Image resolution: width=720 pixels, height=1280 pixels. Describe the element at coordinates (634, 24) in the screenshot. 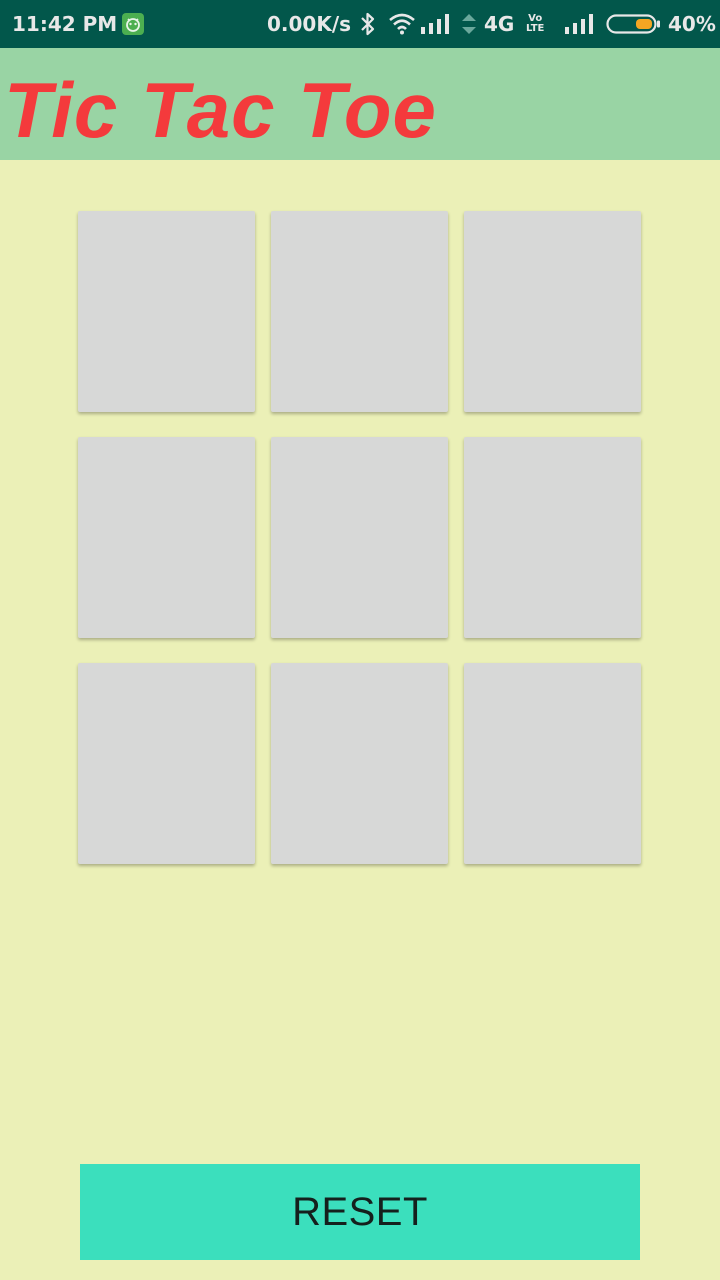

I see `battery-icon` at that location.